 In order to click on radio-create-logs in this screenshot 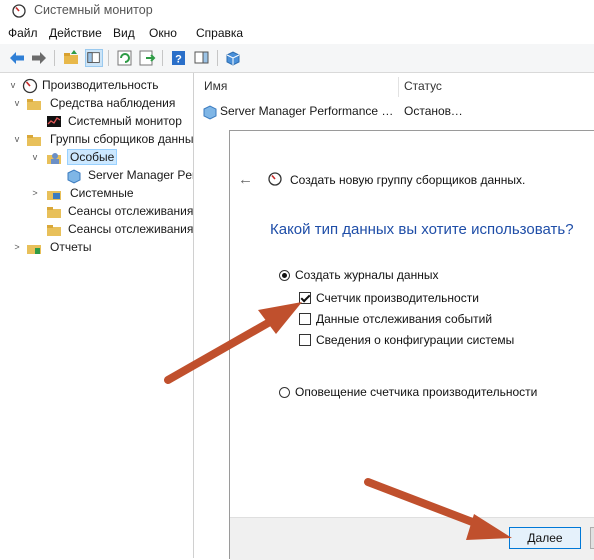, I will do `click(284, 275)`.